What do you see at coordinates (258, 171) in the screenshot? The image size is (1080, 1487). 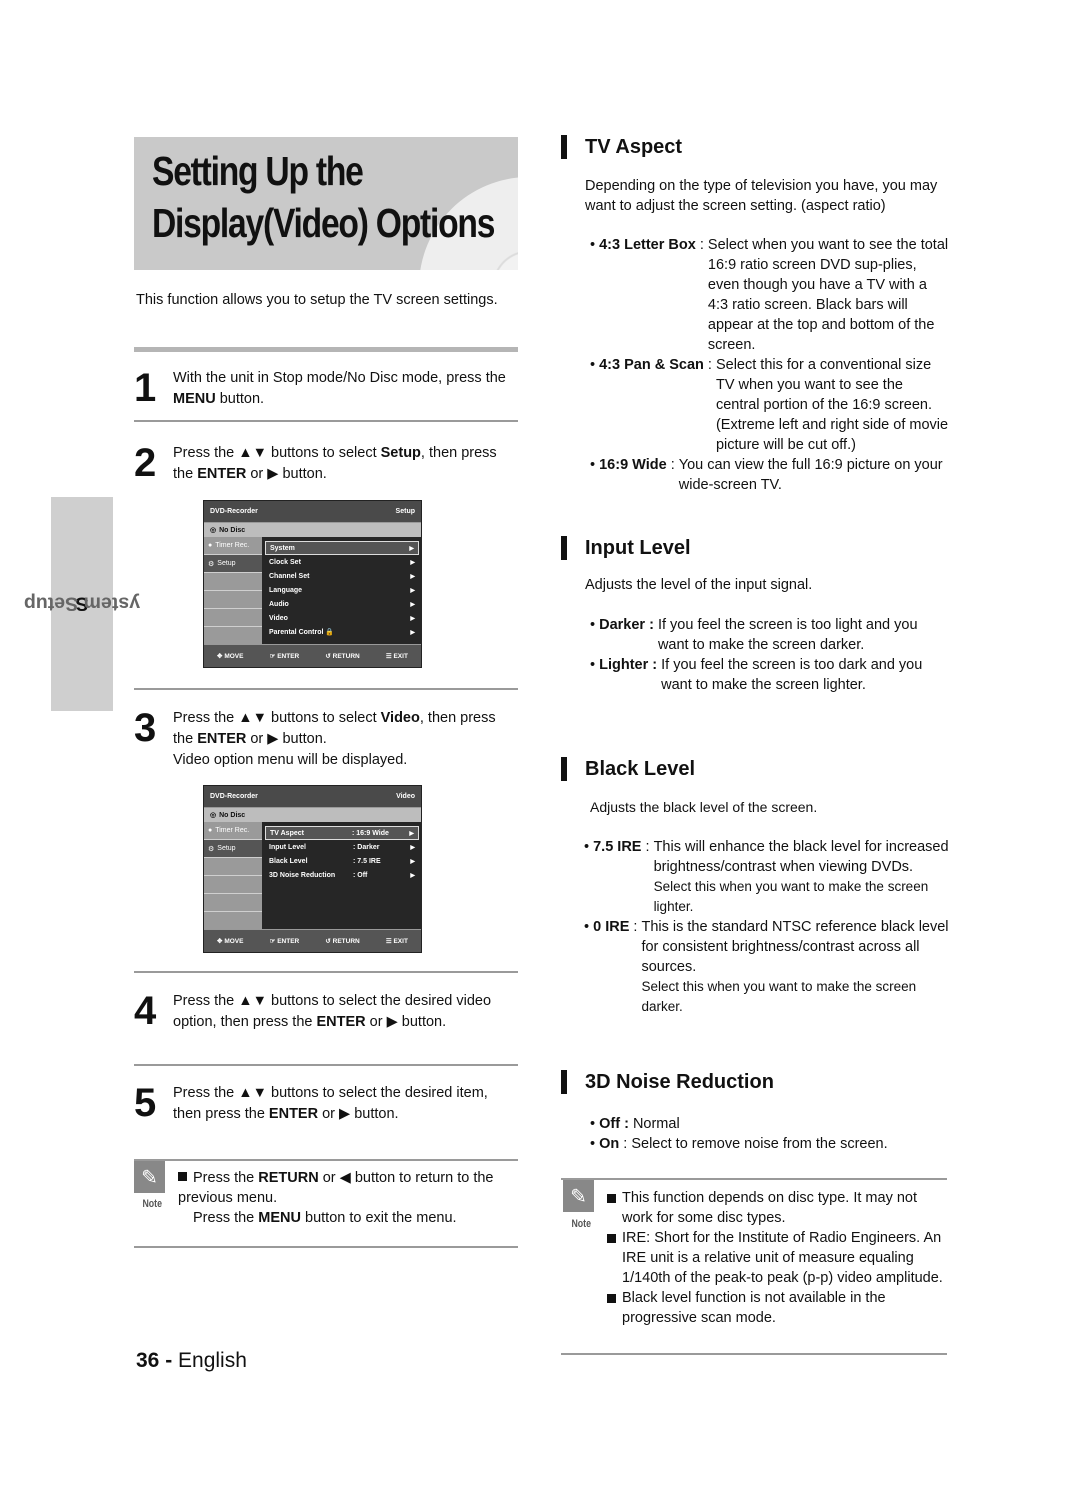 I see `title-line-1: Setting Up the` at bounding box center [258, 171].